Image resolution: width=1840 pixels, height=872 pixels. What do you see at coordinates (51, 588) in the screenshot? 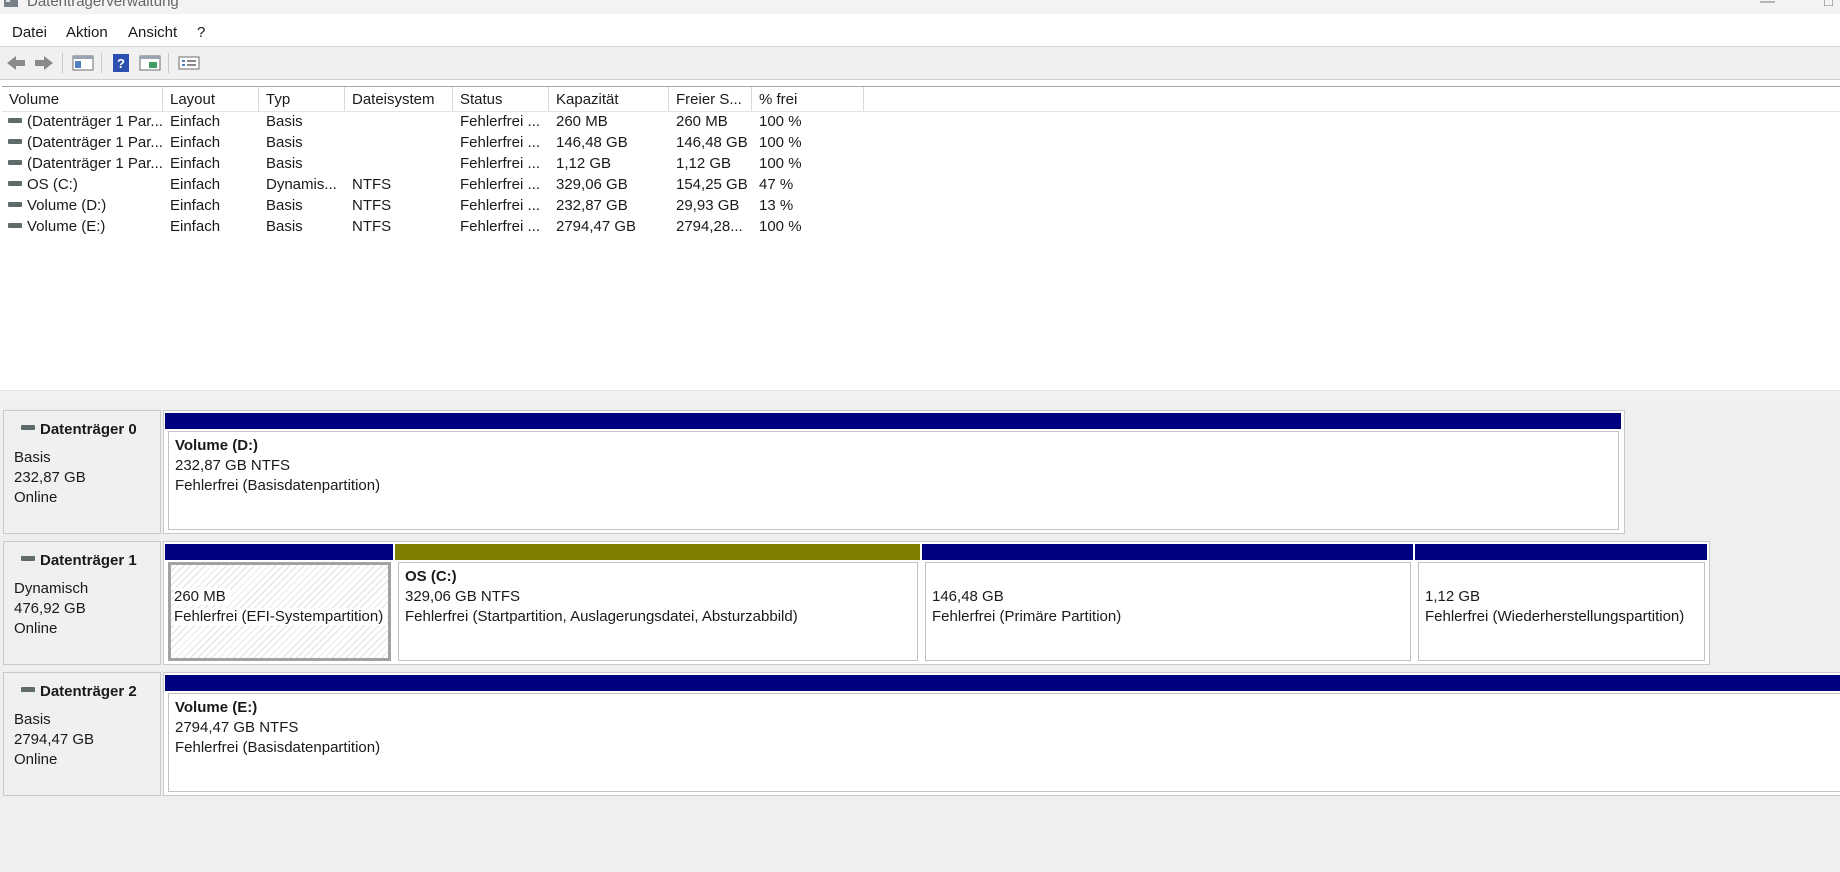
I see `disk-type: Dynamisch` at bounding box center [51, 588].